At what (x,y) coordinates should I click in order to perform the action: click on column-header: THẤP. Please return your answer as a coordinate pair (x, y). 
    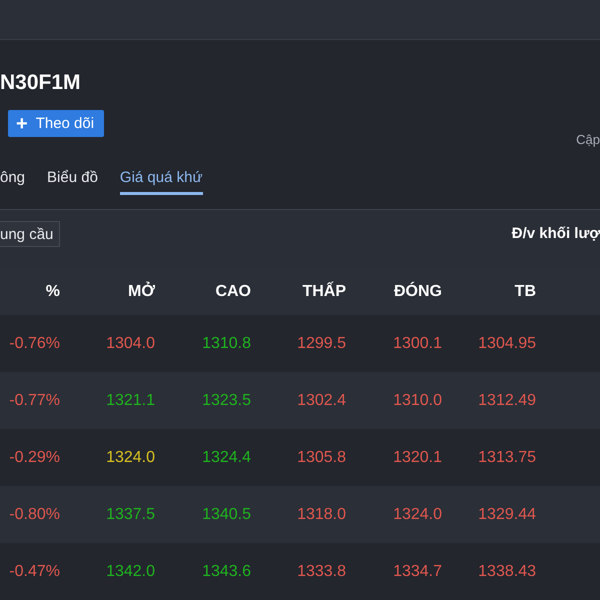
    Looking at the image, I should click on (324, 292).